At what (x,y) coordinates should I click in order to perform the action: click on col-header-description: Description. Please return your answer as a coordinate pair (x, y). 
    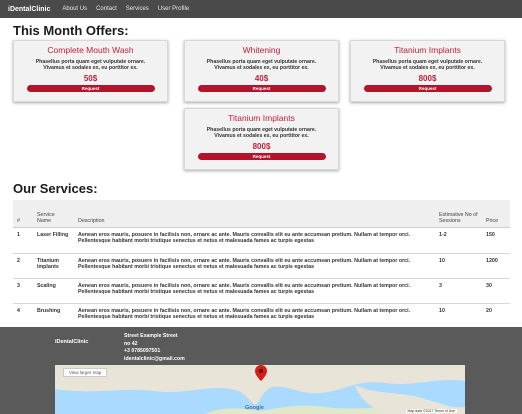
    Looking at the image, I should click on (254, 214).